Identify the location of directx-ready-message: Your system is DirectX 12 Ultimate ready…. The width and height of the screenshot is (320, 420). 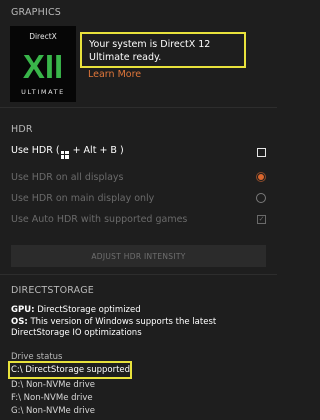
(163, 50).